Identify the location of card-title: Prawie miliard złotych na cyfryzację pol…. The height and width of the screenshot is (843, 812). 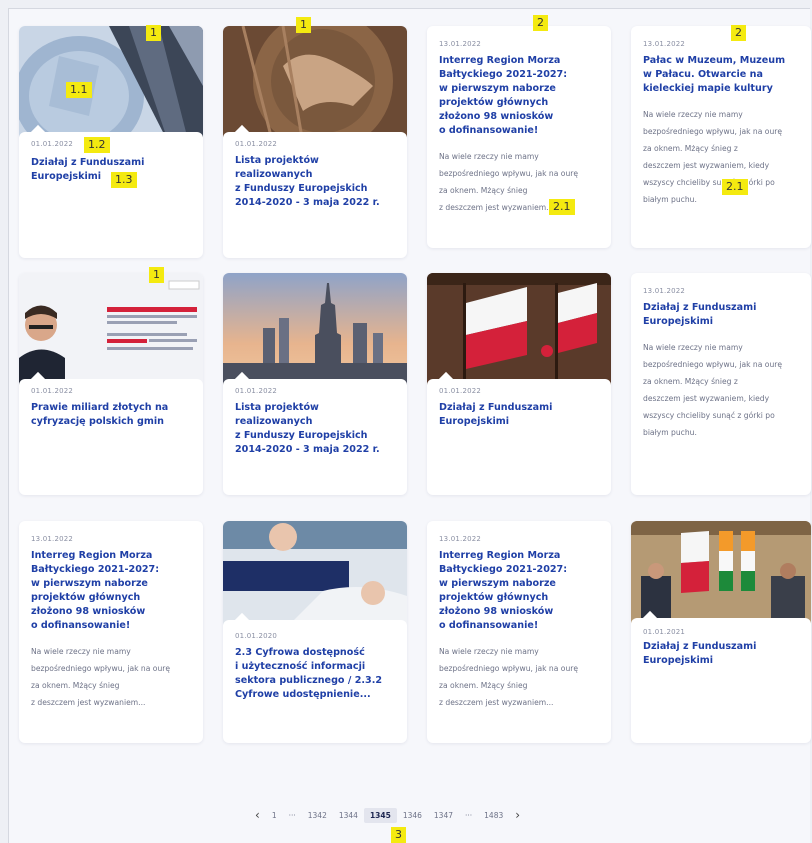
(111, 415).